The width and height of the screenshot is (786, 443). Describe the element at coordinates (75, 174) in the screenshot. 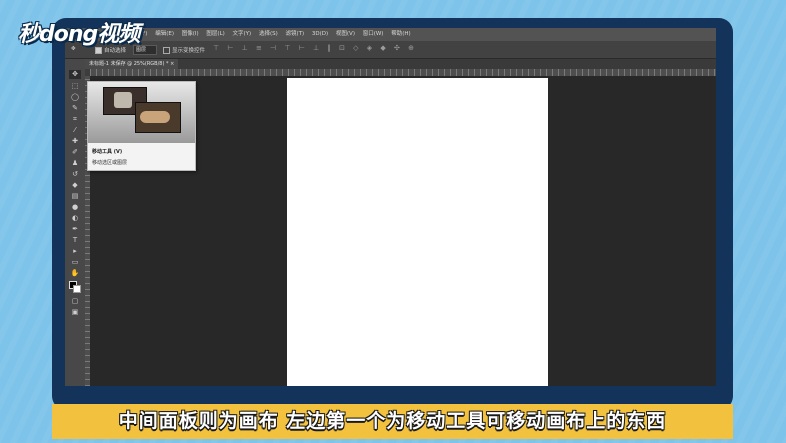

I see `history-brush-tool-icon: ↺` at that location.